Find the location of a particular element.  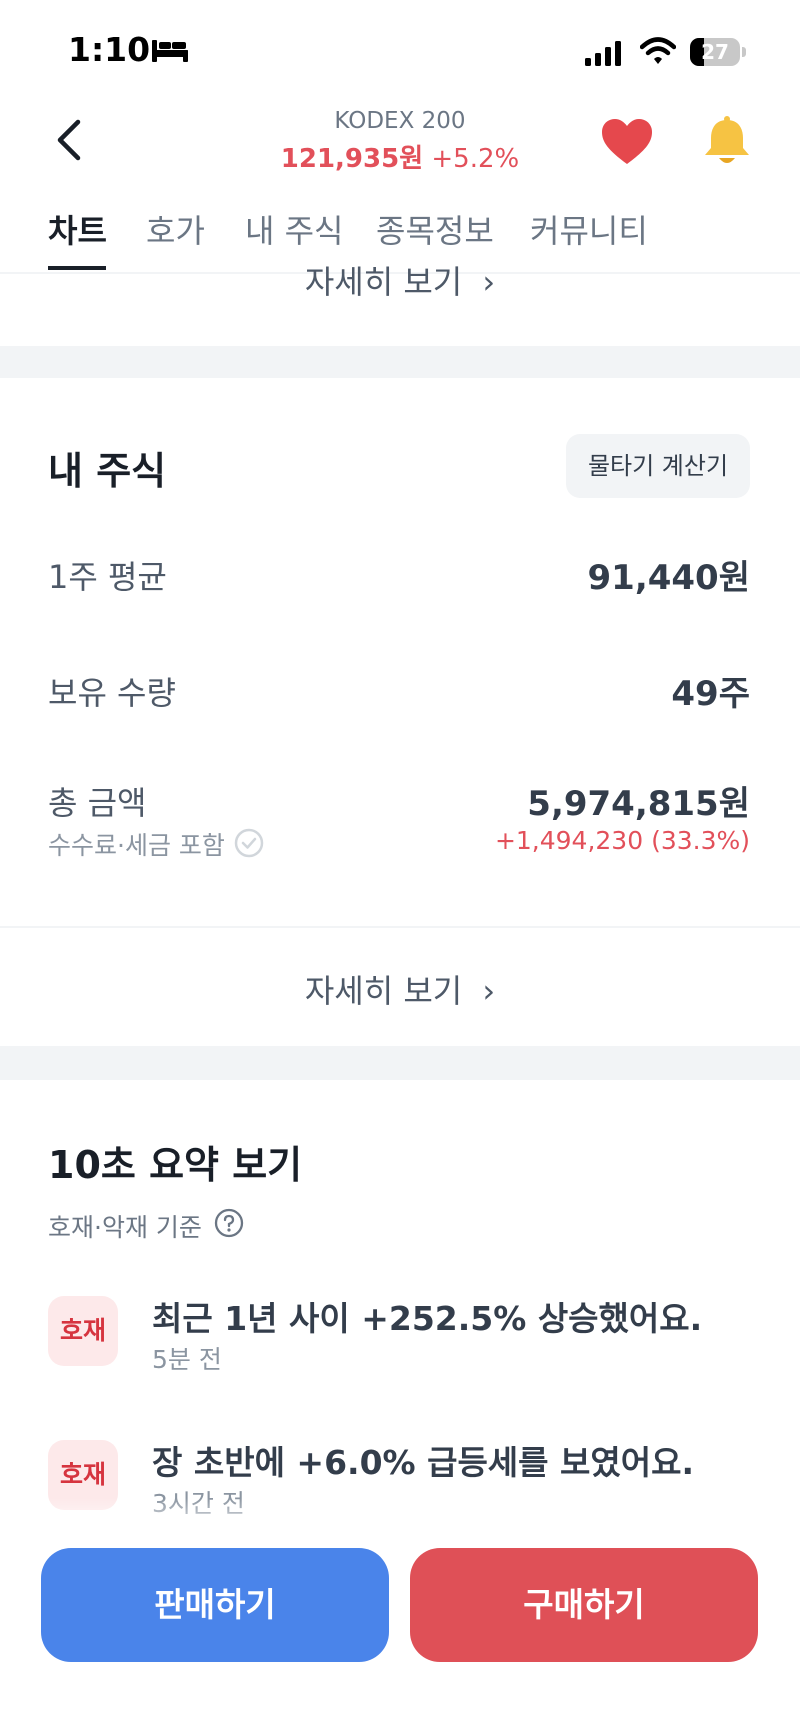

summary-title: 10초 요약 보기 is located at coordinates (175, 1165).